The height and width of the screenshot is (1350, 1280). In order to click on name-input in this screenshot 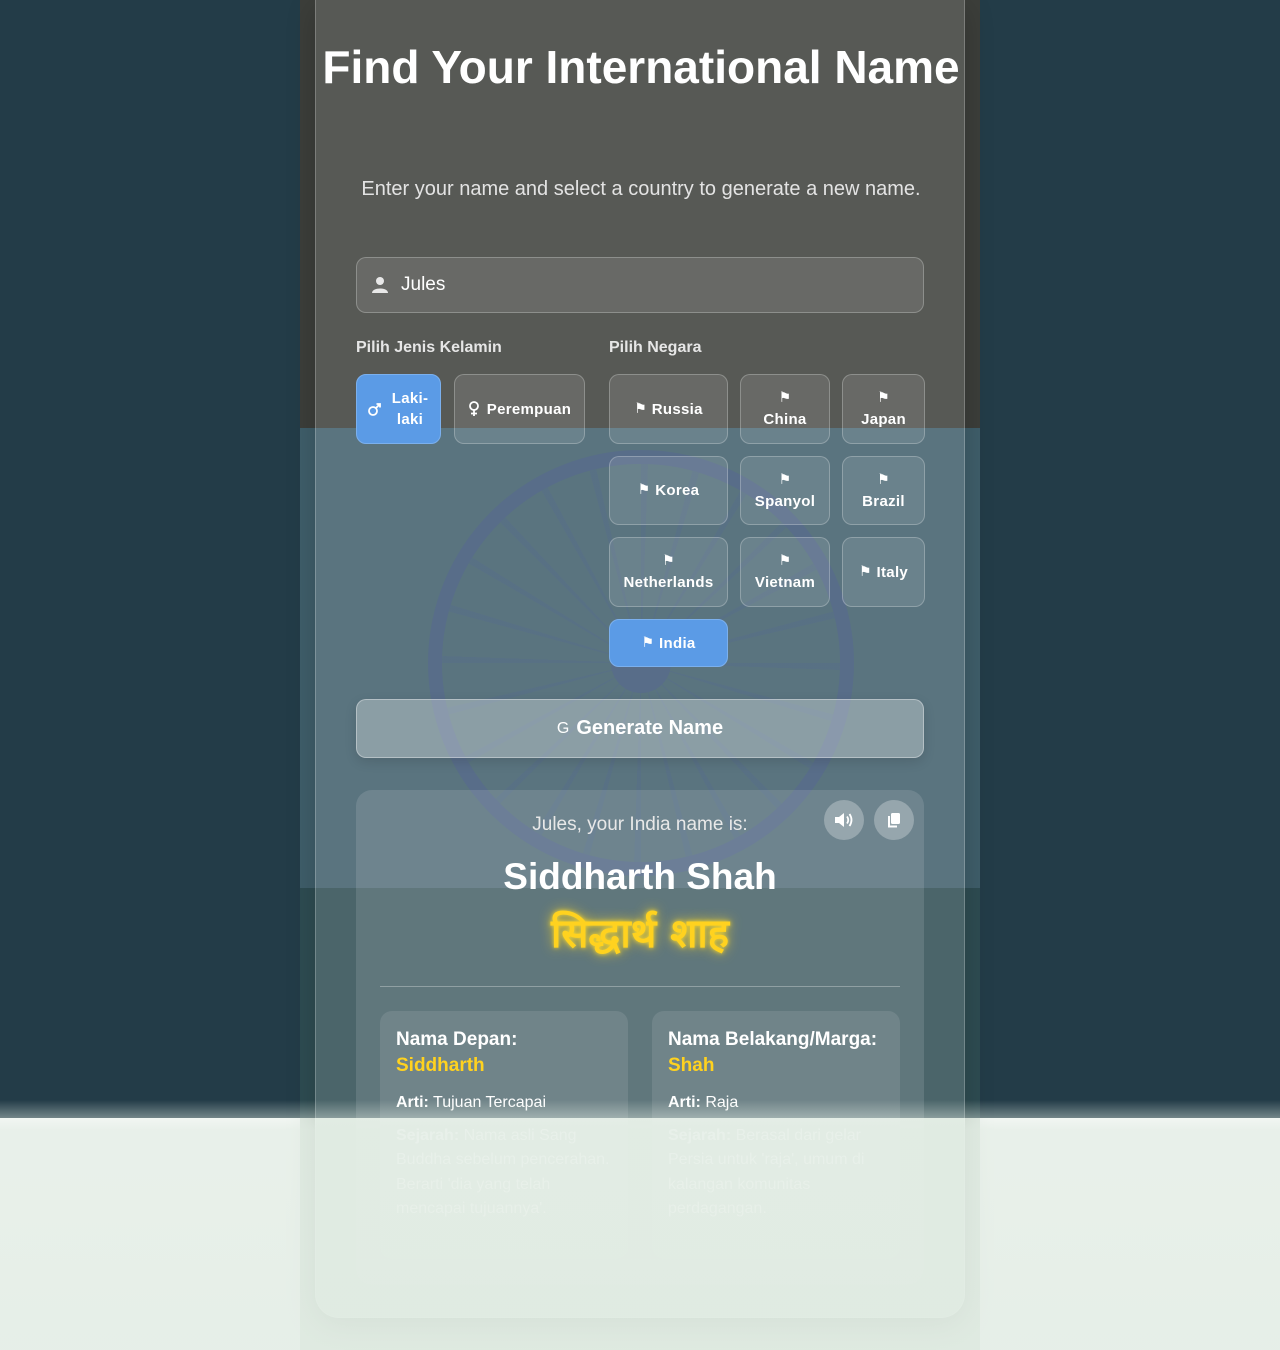, I will do `click(651, 285)`.